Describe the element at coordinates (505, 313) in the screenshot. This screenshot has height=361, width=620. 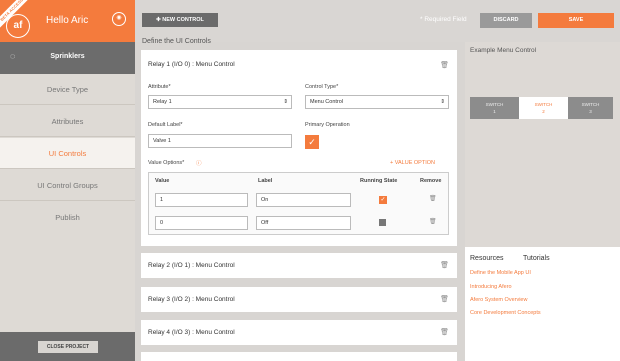
I see `resource-link: Core Development Concepts` at that location.